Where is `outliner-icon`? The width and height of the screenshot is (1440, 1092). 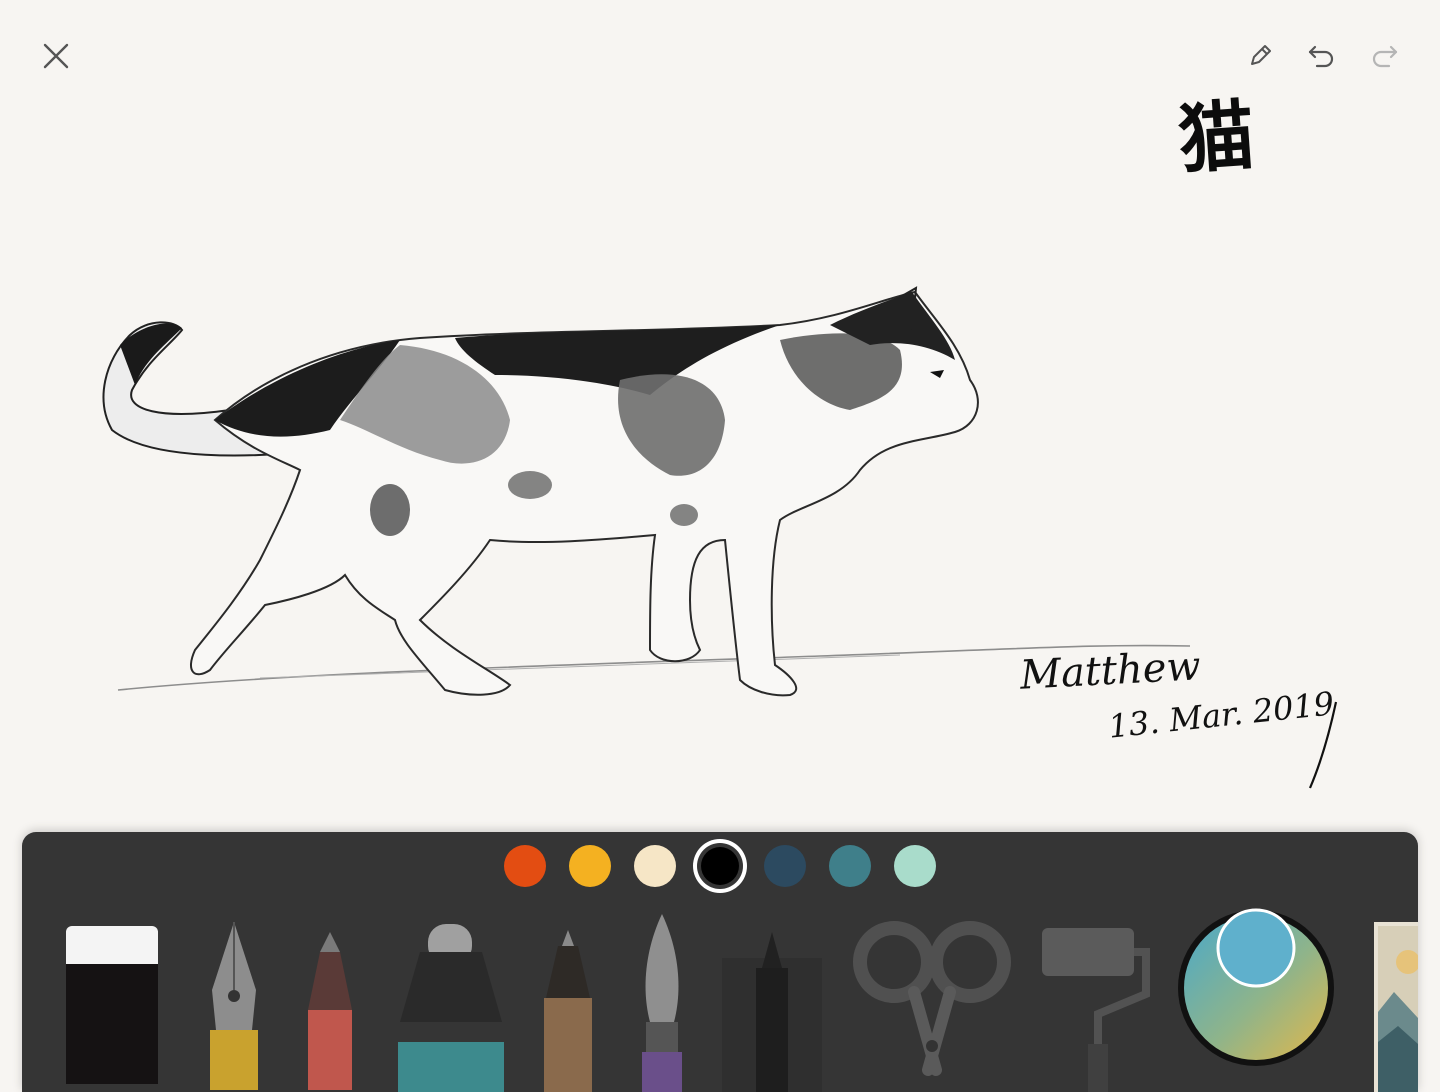
outliner-icon is located at coordinates (568, 1011).